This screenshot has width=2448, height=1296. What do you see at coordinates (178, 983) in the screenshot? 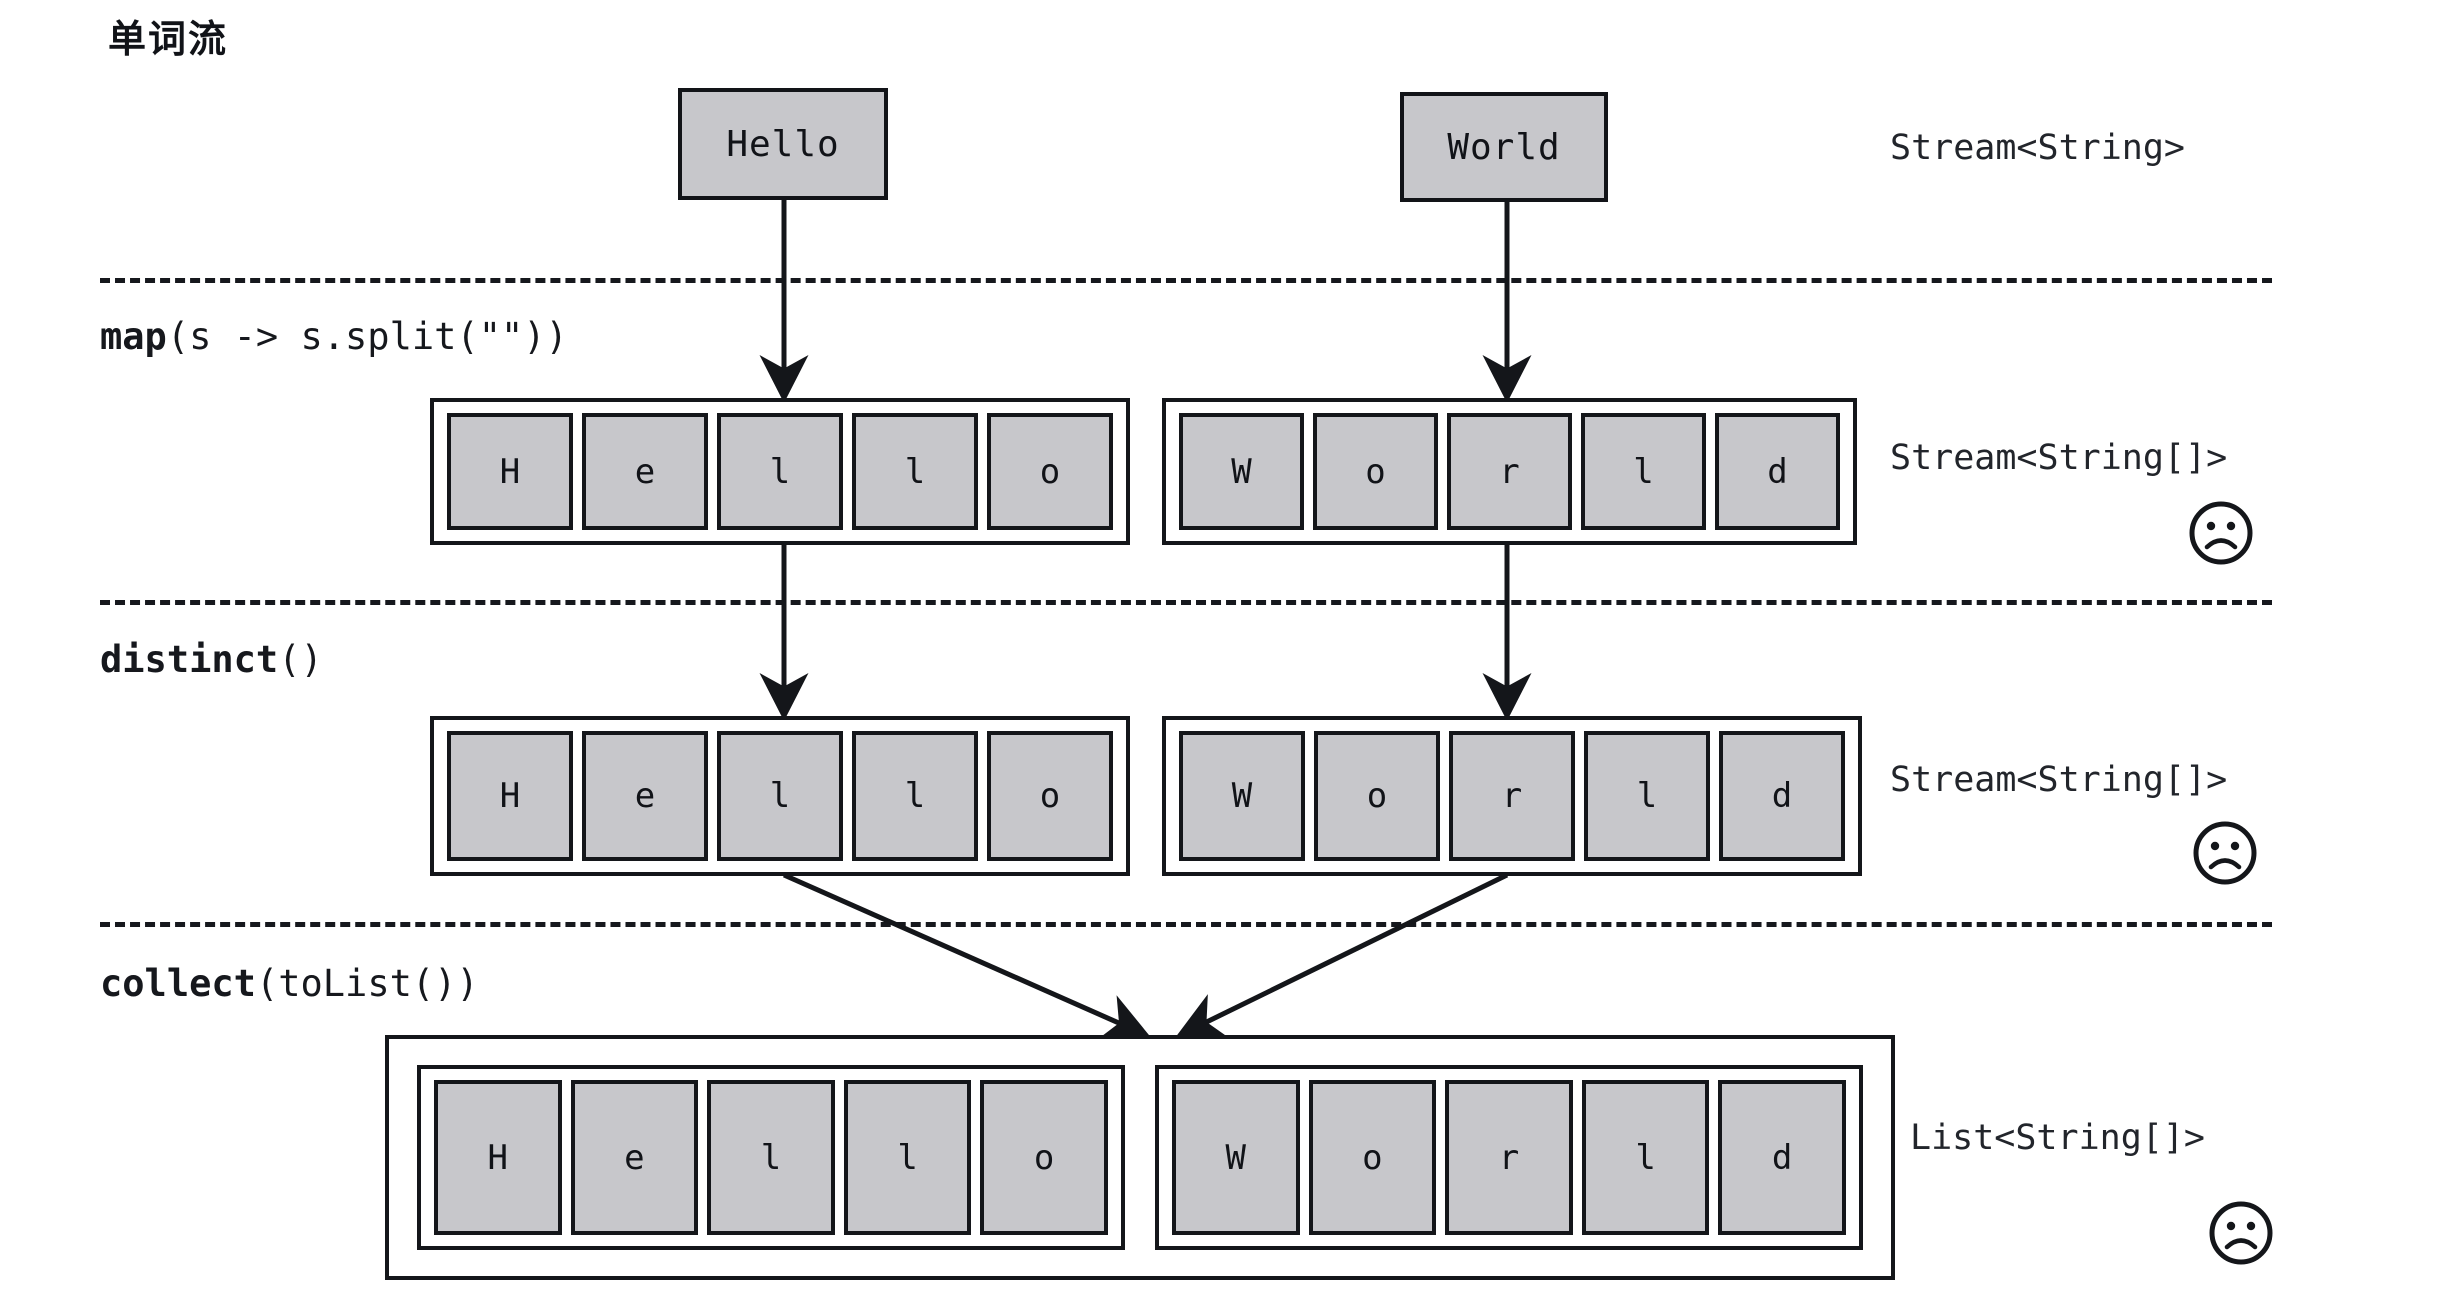
I see `op-name: collect` at bounding box center [178, 983].